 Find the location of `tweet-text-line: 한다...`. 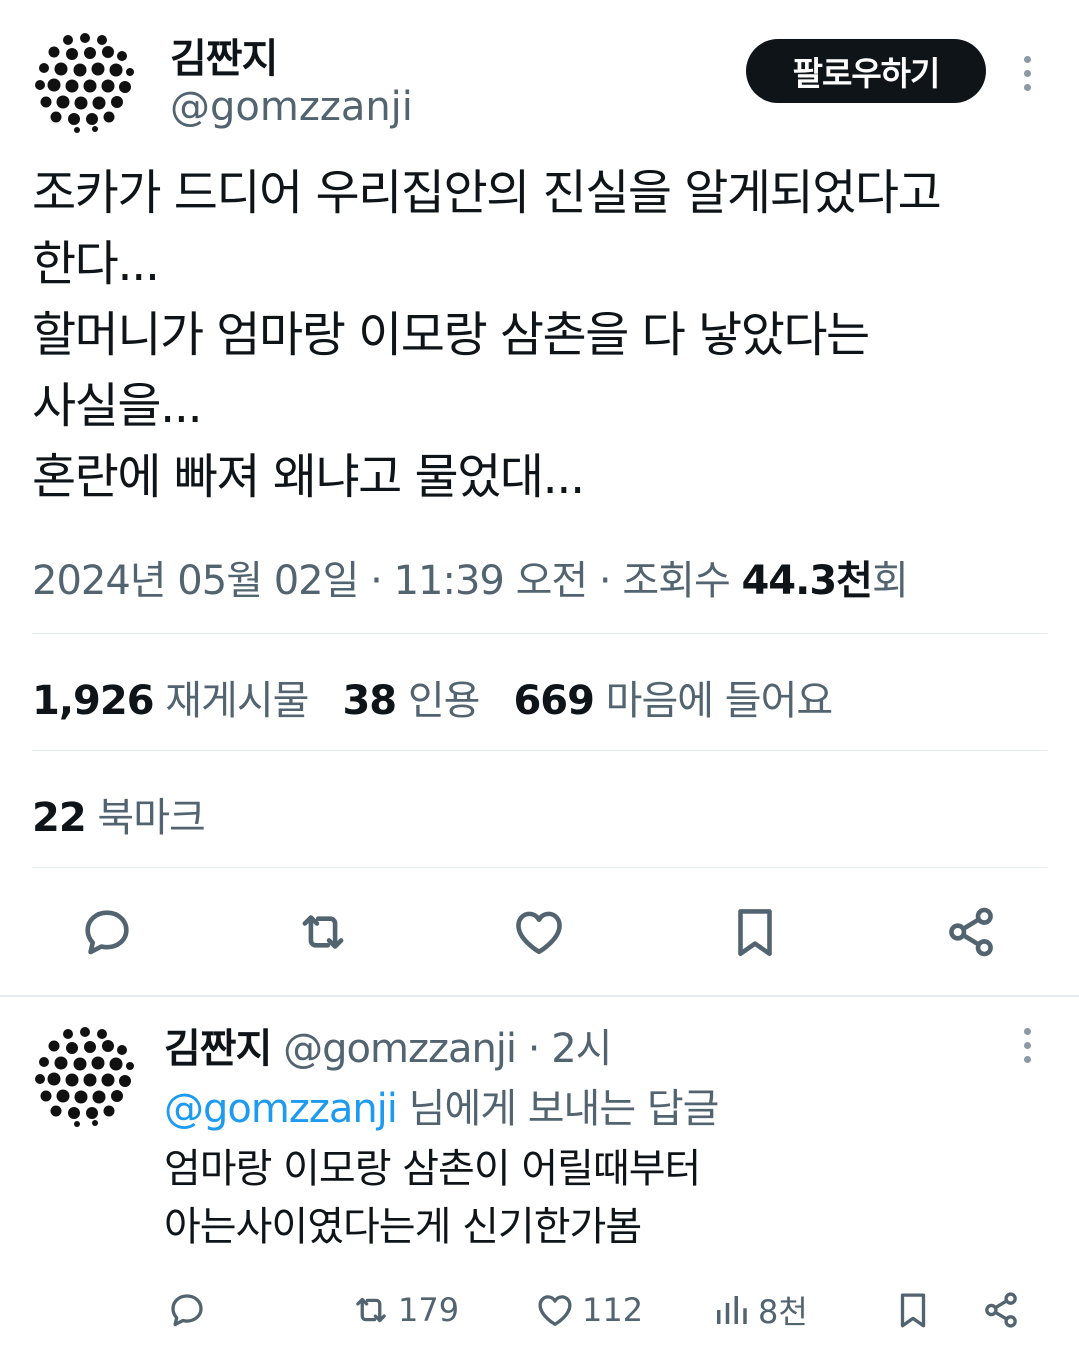

tweet-text-line: 한다... is located at coordinates (96, 264).